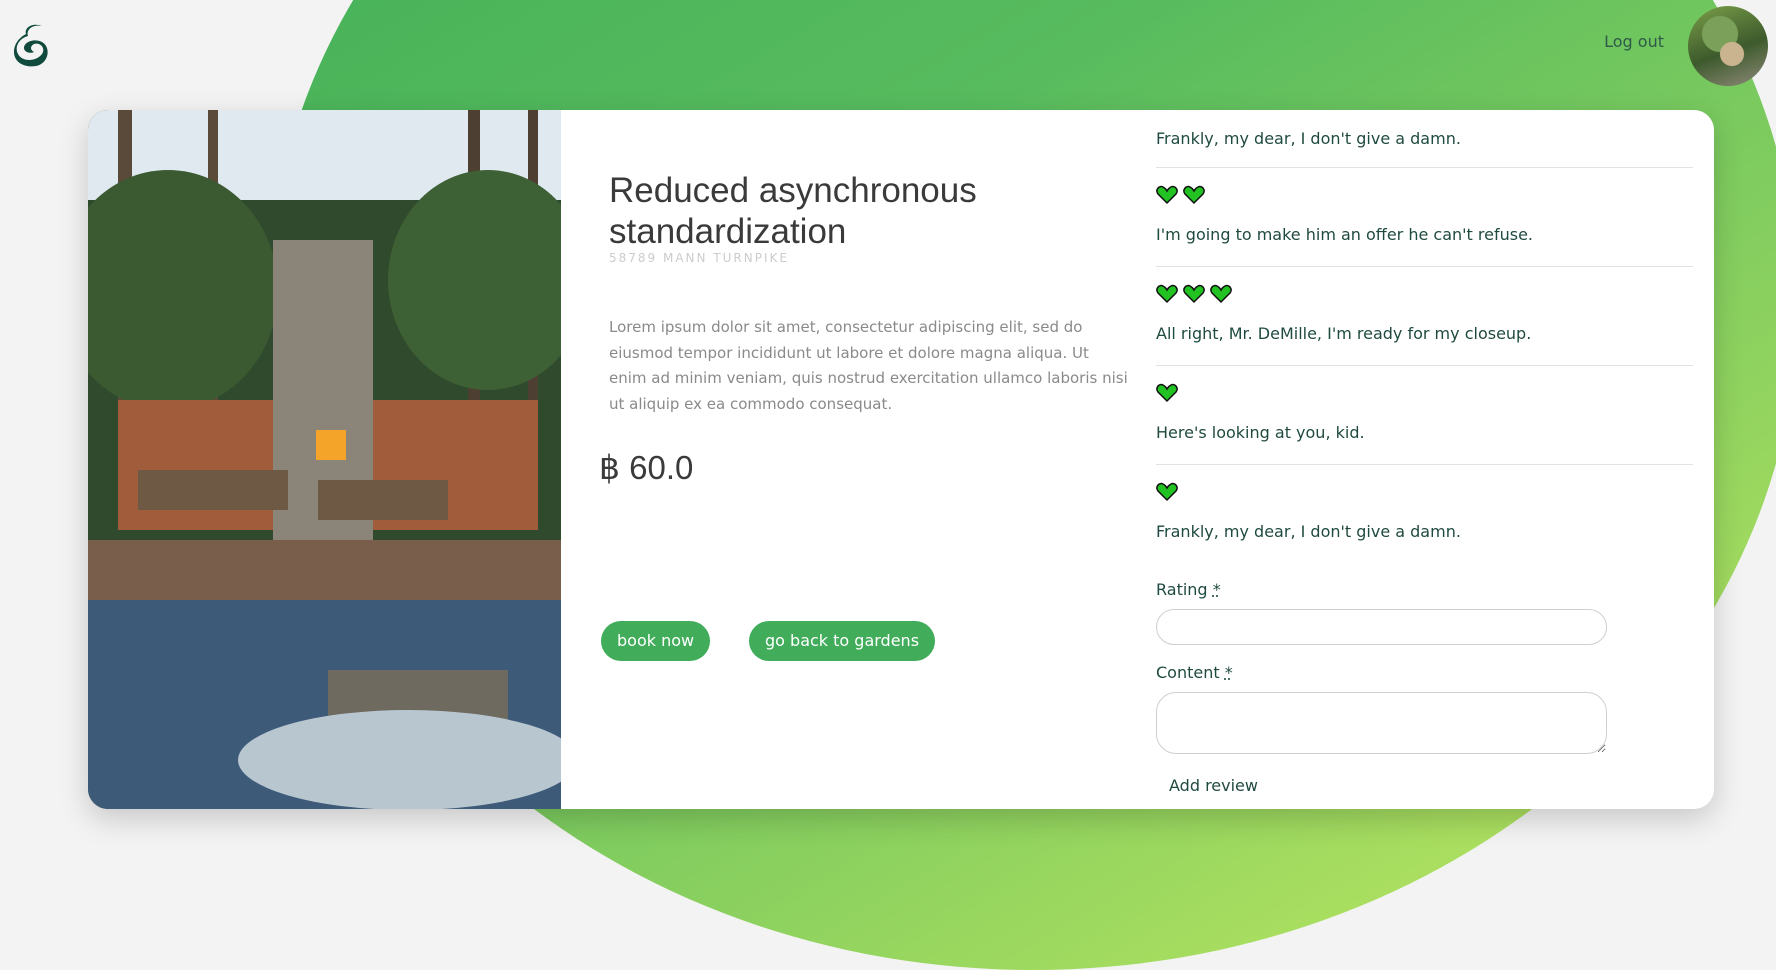 This screenshot has width=1776, height=970. What do you see at coordinates (1728, 46) in the screenshot?
I see `user-avatar` at bounding box center [1728, 46].